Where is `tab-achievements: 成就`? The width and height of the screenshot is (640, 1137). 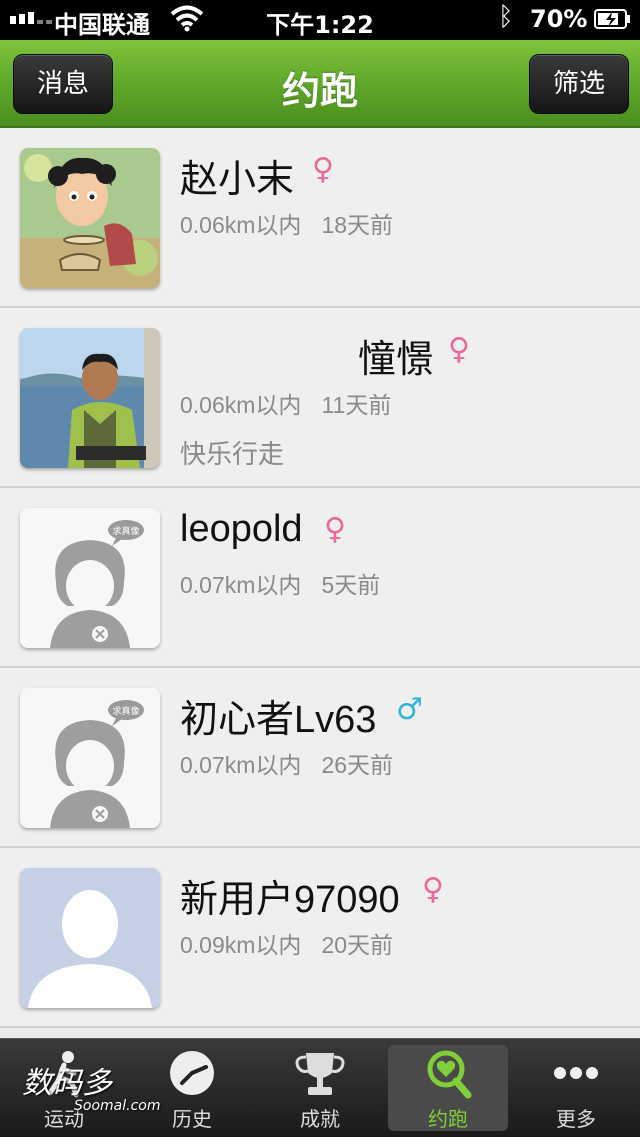 tab-achievements: 成就 is located at coordinates (320, 1088).